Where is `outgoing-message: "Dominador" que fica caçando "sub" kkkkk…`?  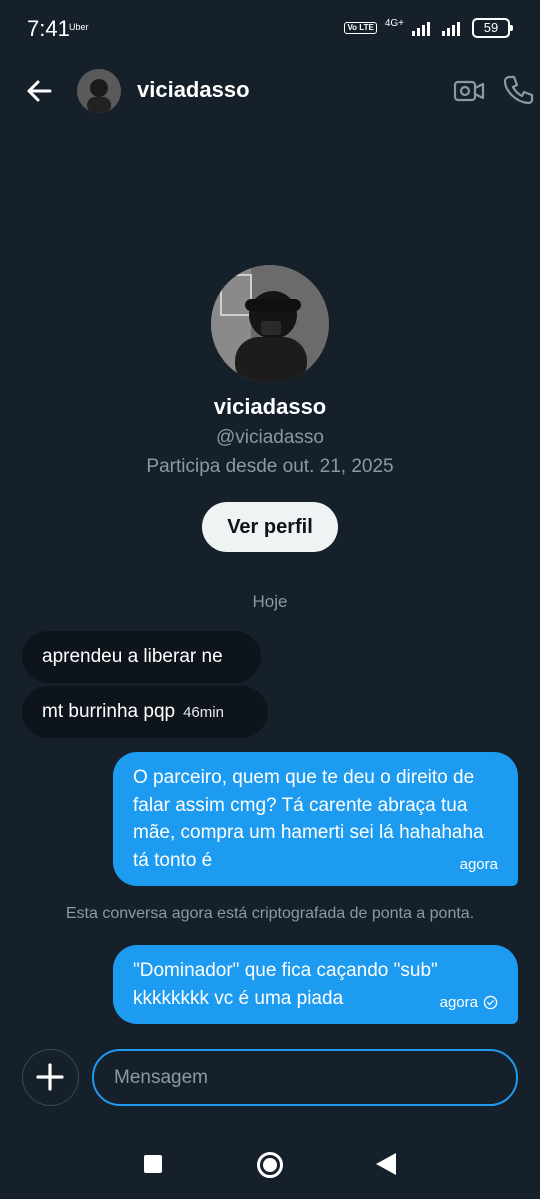
outgoing-message: "Dominador" que fica caçando "sub" kkkkk… is located at coordinates (315, 984).